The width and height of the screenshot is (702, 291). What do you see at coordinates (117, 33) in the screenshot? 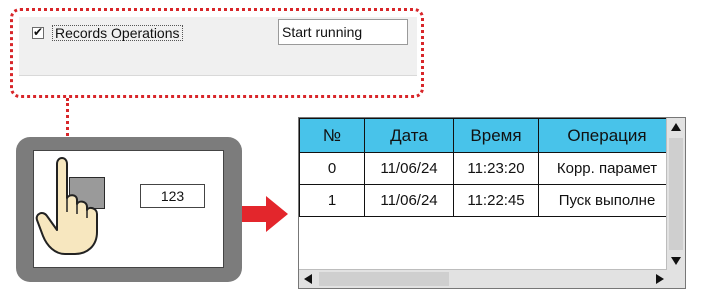
I see `records-operations-label: Records Operations` at bounding box center [117, 33].